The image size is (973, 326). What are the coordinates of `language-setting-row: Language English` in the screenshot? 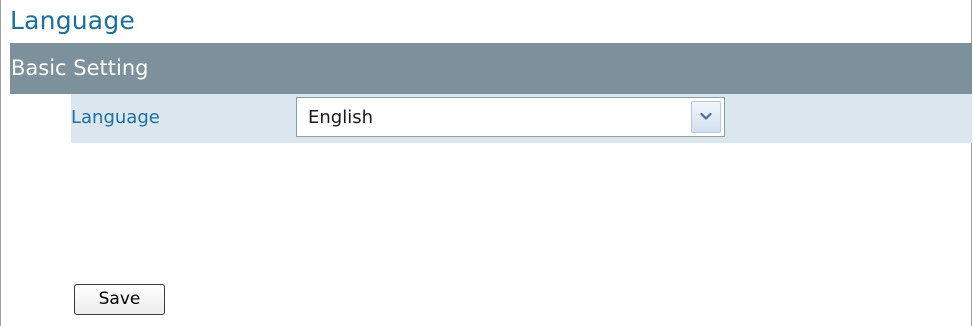 It's located at (521, 118).